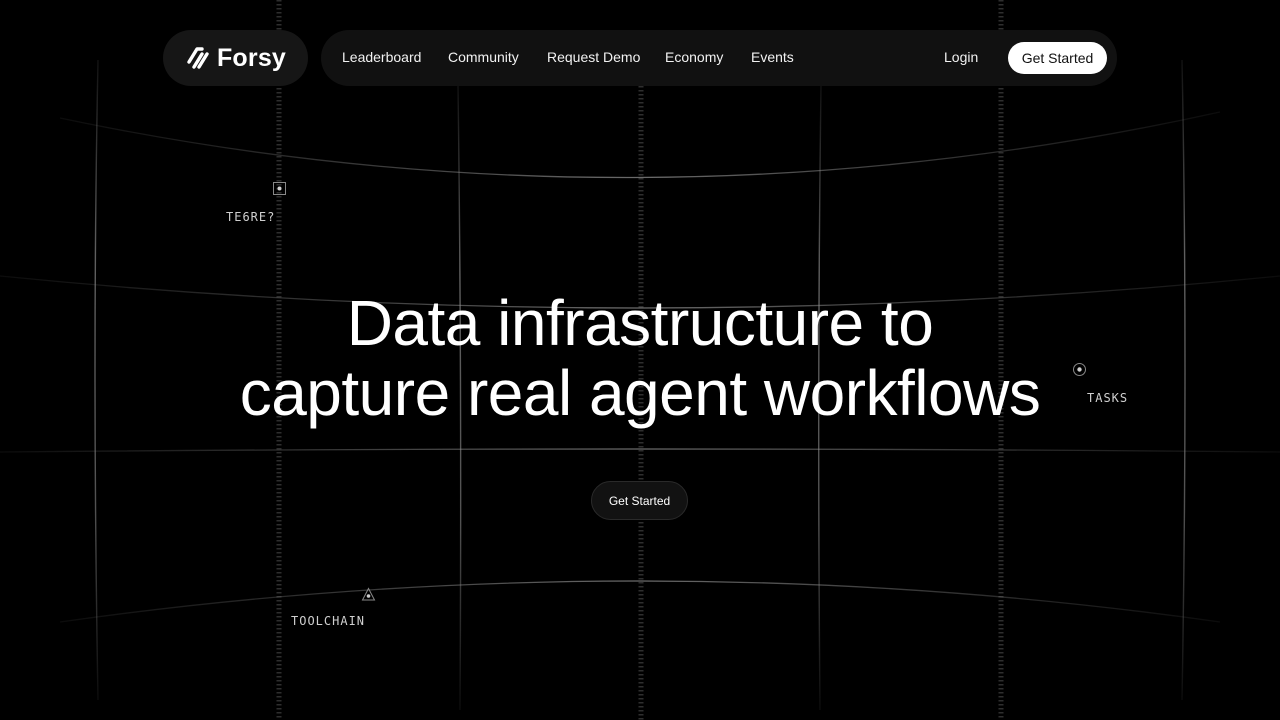  I want to click on hero-title-line-1: Data infrastructure to, so click(640, 323).